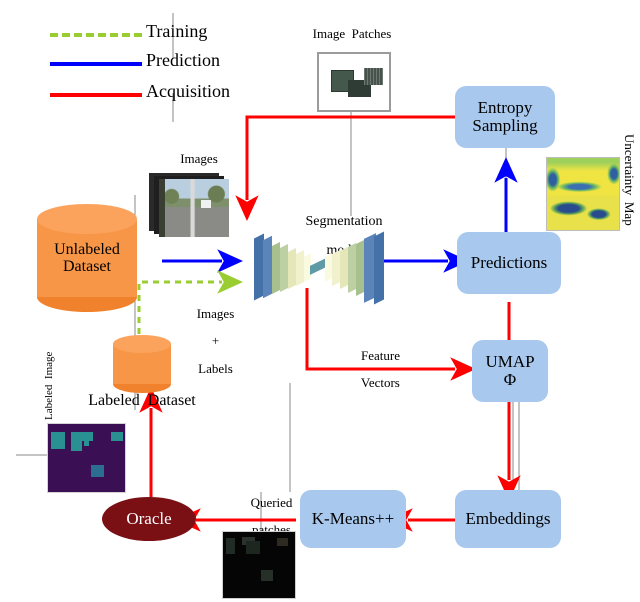  Describe the element at coordinates (177, 31) in the screenshot. I see `legend-label-training: Training` at that location.